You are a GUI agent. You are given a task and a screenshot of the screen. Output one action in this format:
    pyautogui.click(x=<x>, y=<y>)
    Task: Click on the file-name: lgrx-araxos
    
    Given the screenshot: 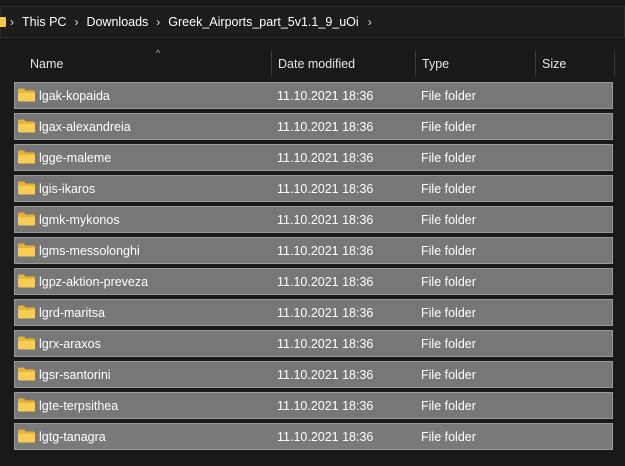 What is the action you would take?
    pyautogui.click(x=70, y=344)
    